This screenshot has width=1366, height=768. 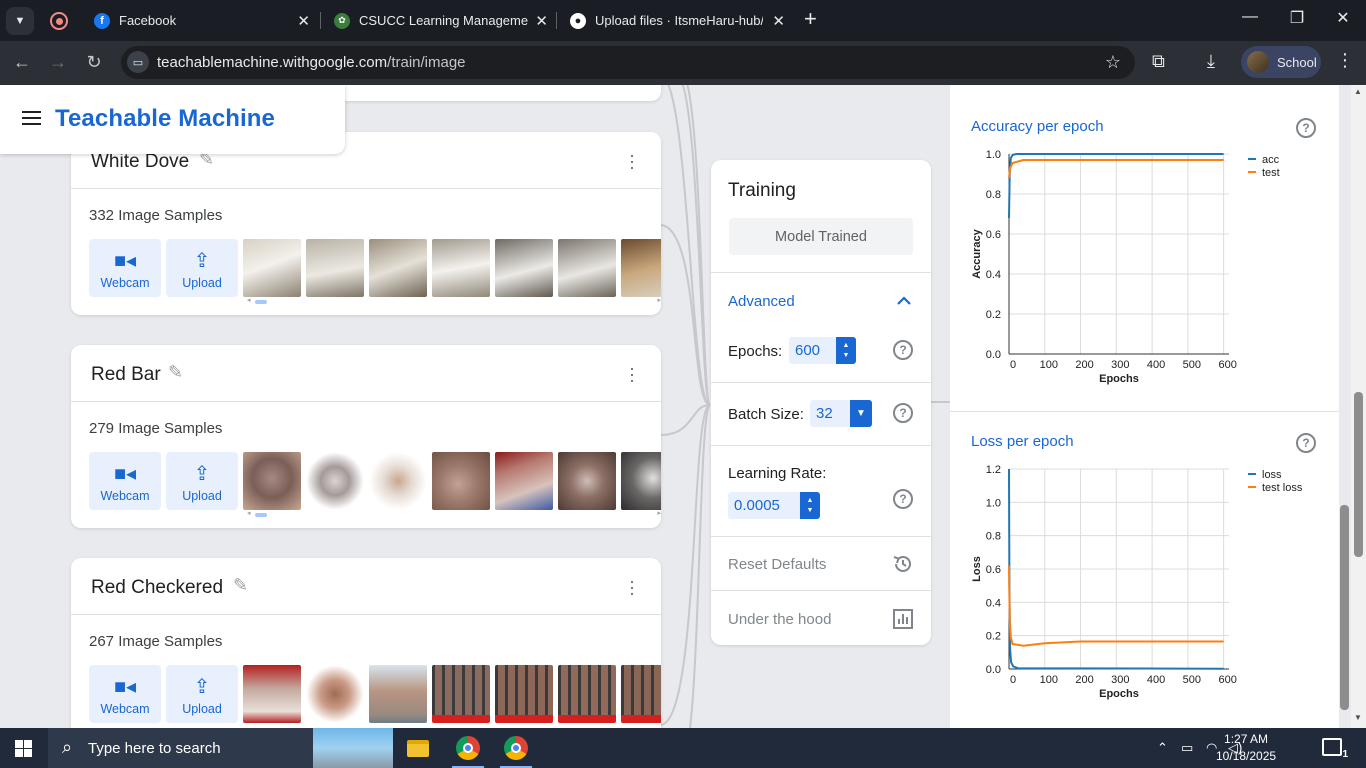 What do you see at coordinates (468, 748) in the screenshot?
I see `chrome-icon` at bounding box center [468, 748].